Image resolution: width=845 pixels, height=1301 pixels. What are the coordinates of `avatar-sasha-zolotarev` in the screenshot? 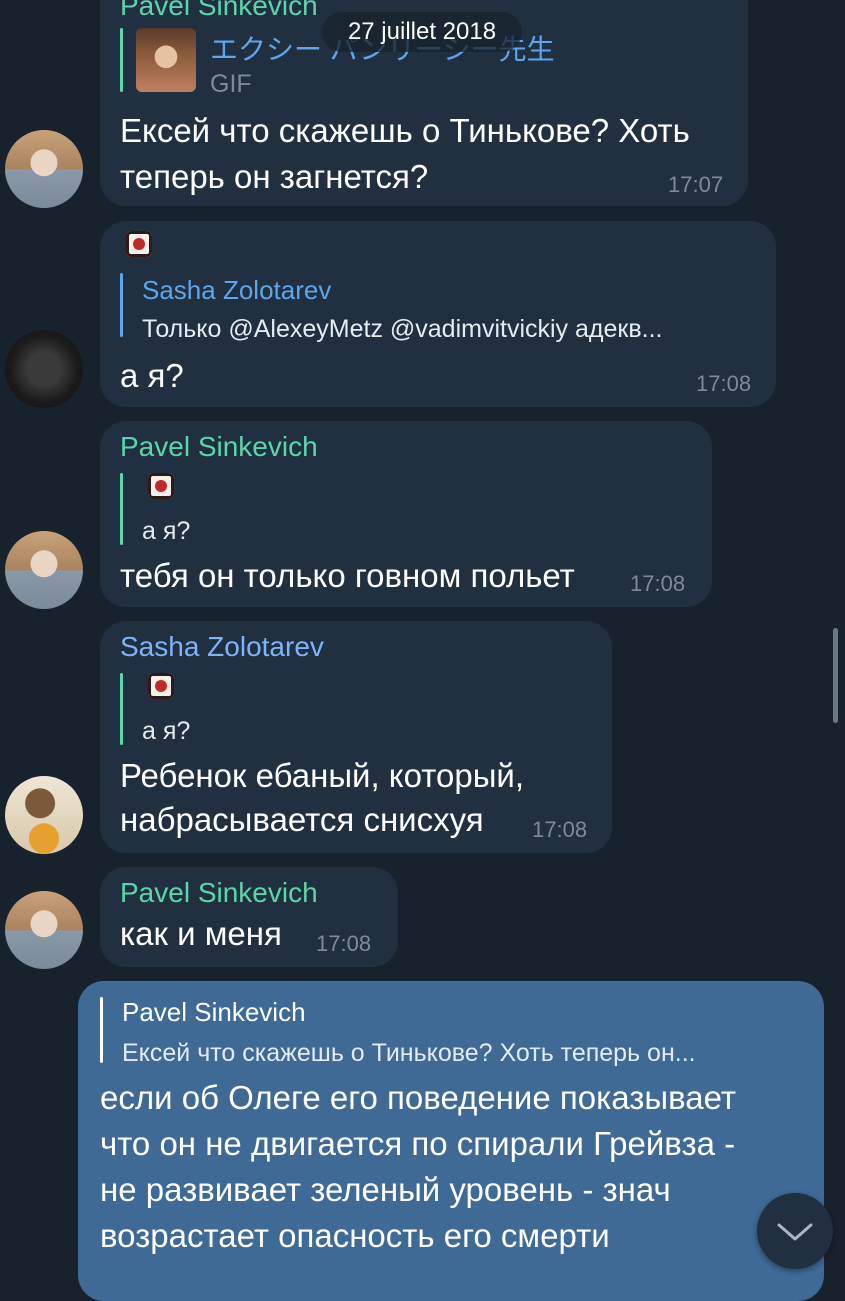 It's located at (44, 815).